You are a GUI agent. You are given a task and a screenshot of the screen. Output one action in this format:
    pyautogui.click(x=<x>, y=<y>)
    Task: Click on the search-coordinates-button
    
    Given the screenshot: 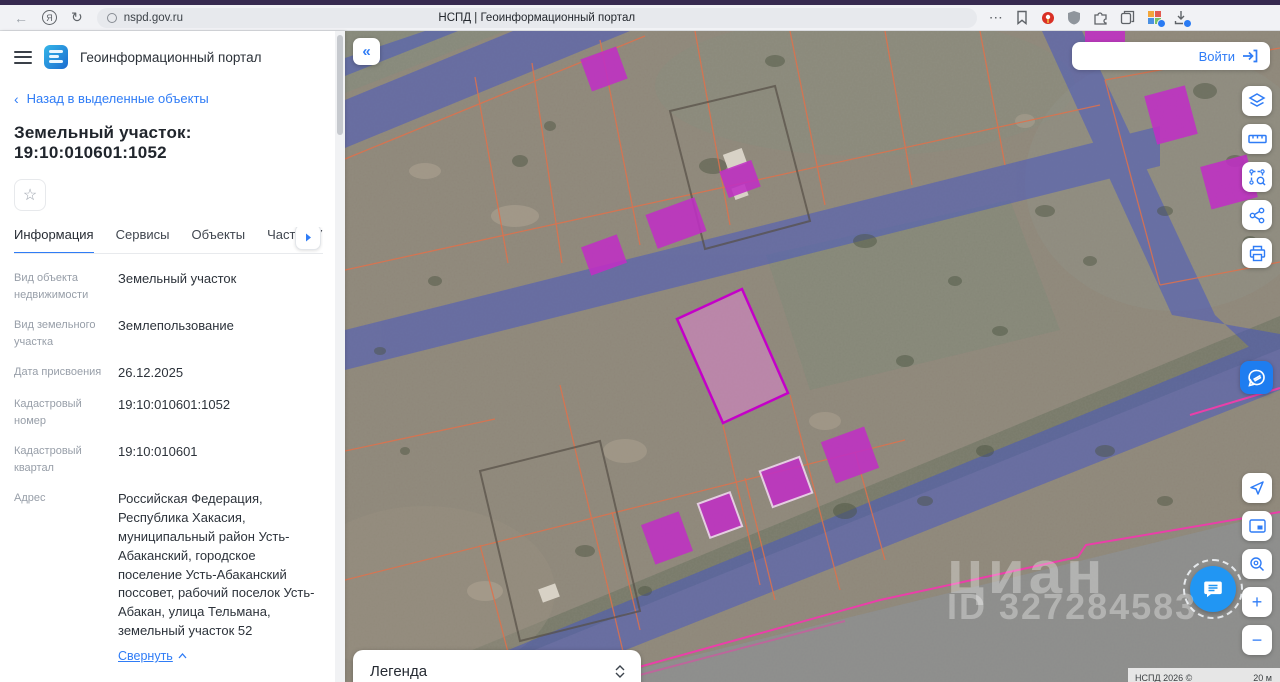 What is the action you would take?
    pyautogui.click(x=1257, y=564)
    